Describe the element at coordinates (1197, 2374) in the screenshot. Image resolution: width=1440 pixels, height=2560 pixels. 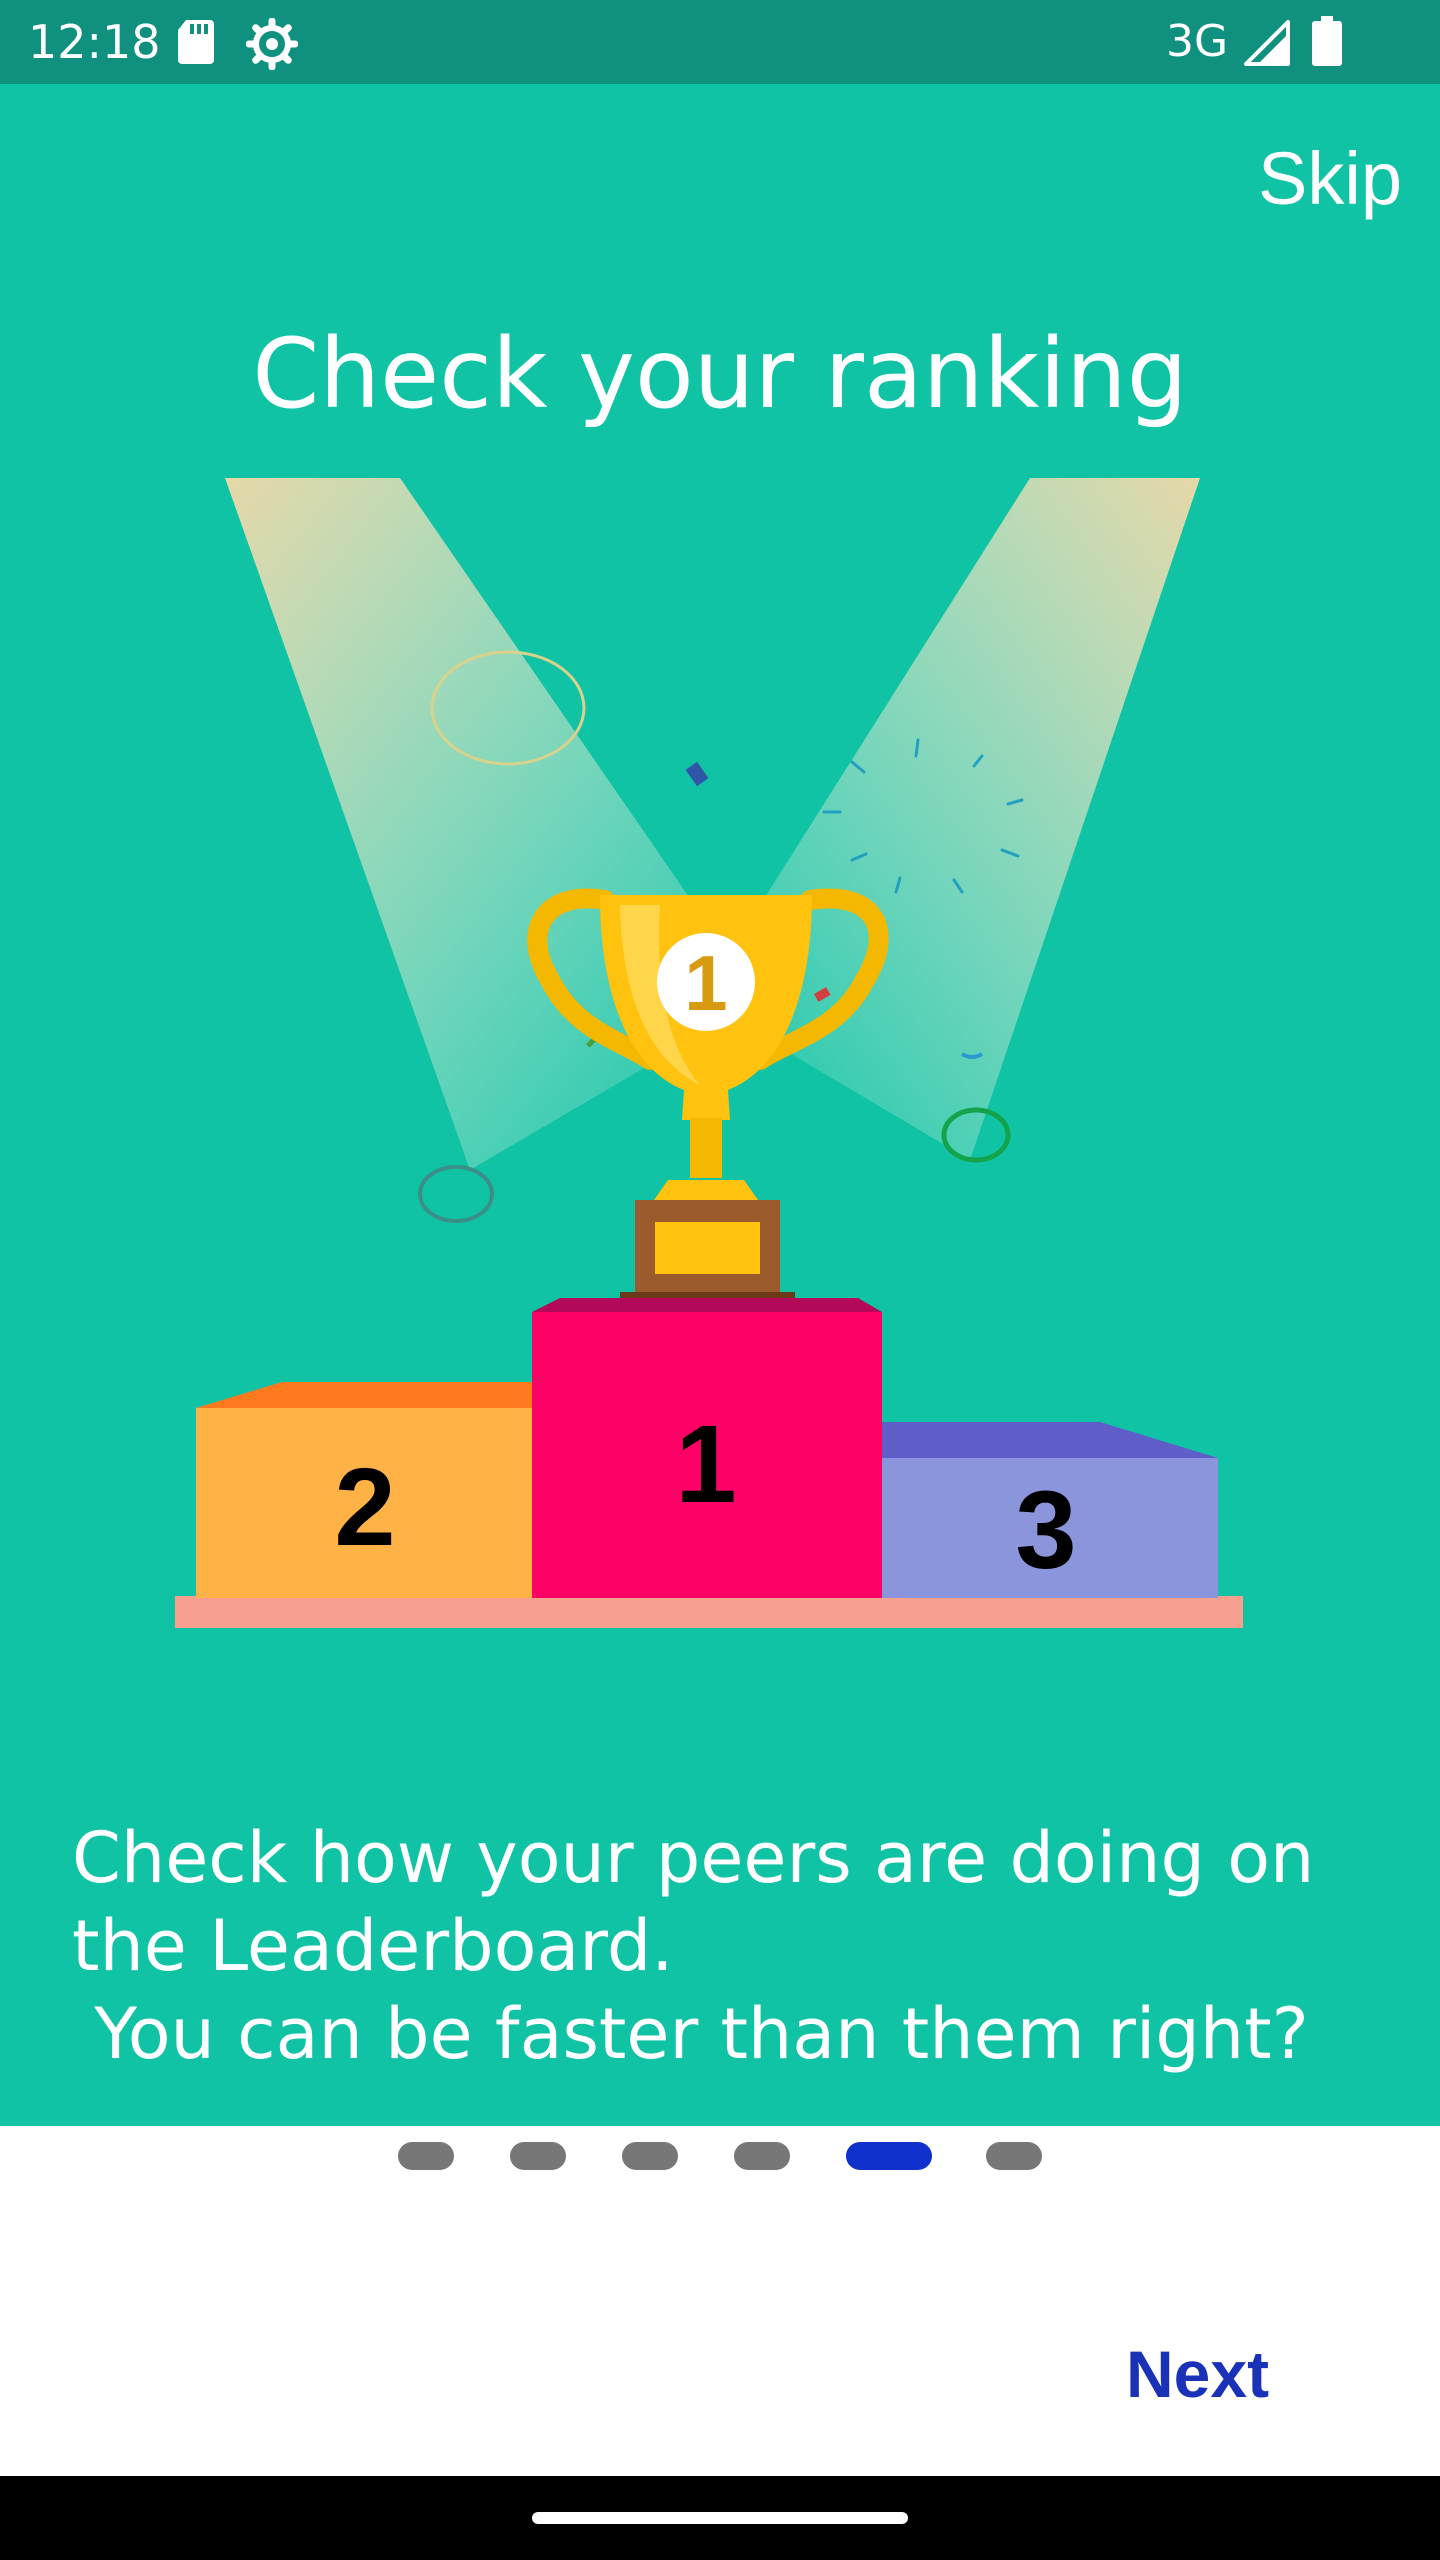
I see `next-button: Next` at that location.